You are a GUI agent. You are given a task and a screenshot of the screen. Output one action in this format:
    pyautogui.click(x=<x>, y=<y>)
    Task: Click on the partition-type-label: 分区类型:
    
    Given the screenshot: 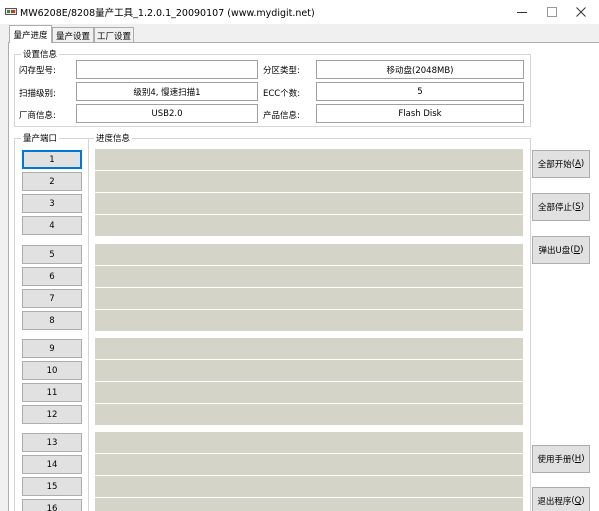 What is the action you would take?
    pyautogui.click(x=281, y=71)
    